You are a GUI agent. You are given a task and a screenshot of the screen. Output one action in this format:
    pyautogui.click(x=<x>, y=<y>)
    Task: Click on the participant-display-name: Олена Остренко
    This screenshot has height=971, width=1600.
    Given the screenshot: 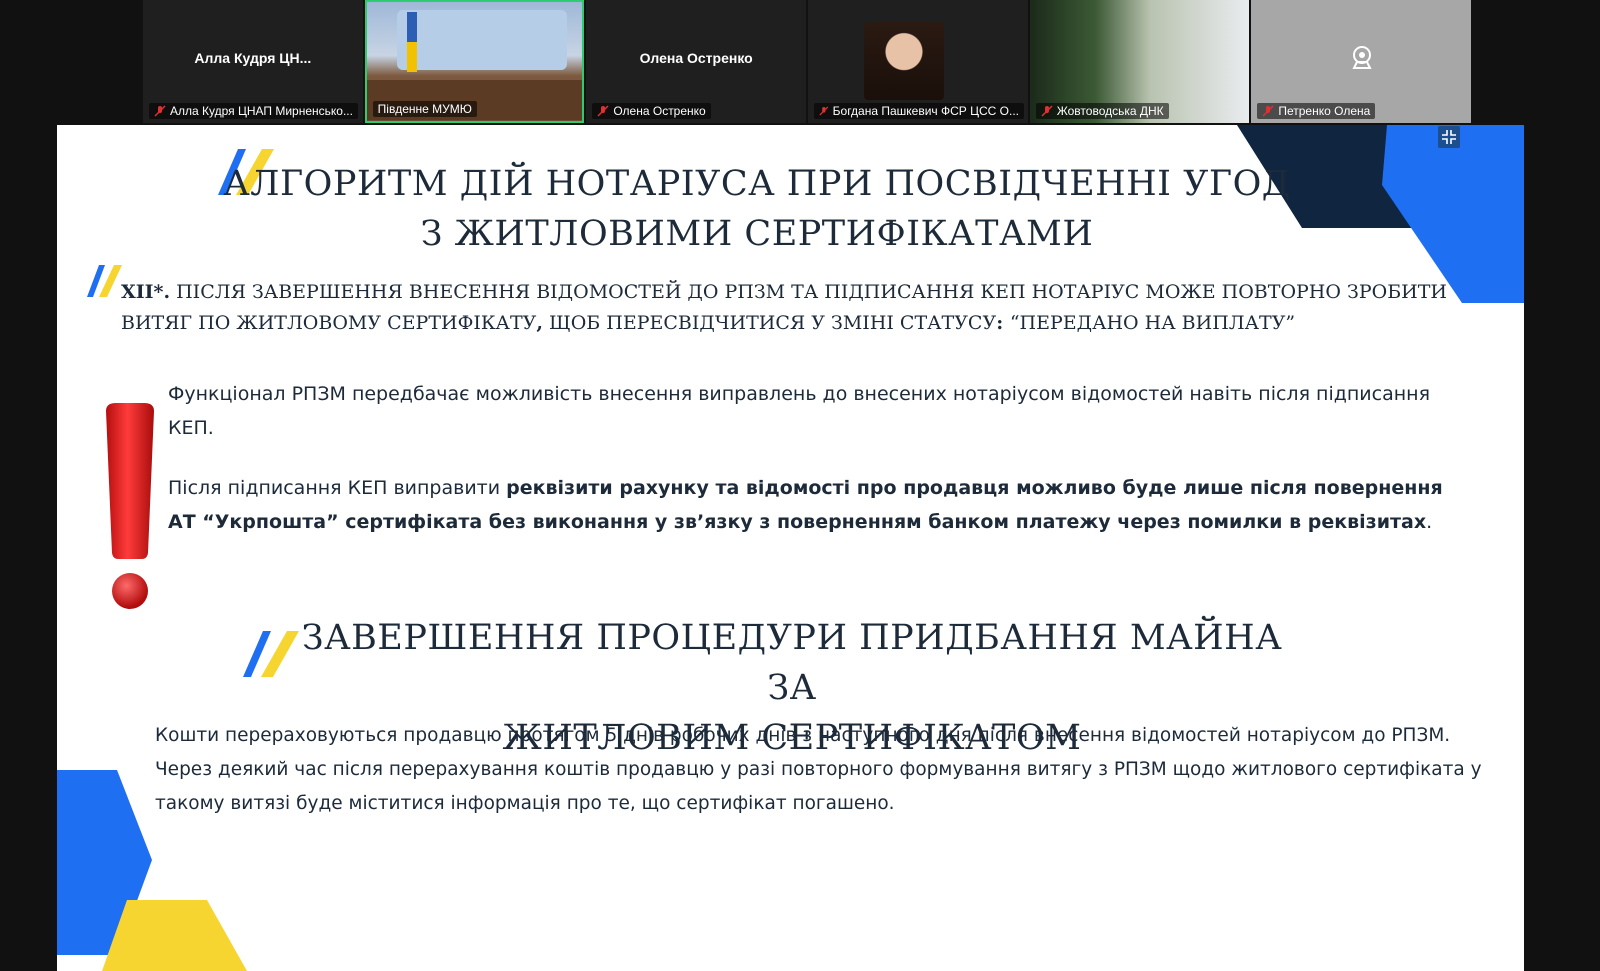 What is the action you would take?
    pyautogui.click(x=696, y=58)
    